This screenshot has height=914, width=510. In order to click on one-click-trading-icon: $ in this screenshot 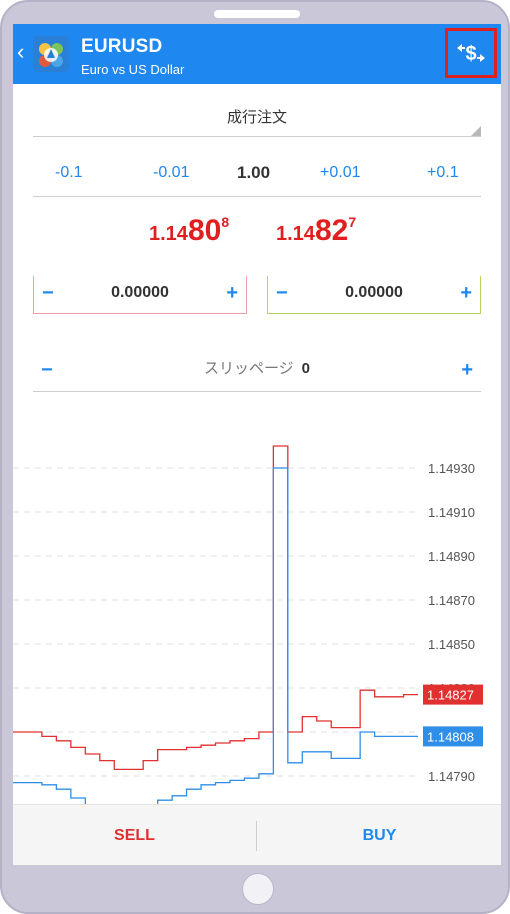, I will do `click(471, 54)`.